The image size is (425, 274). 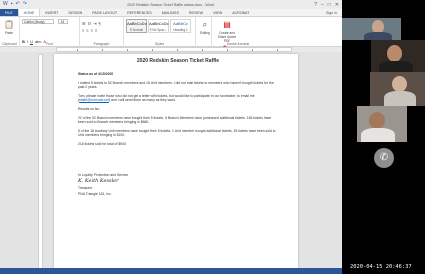 I want to click on status-bar, so click(x=171, y=271).